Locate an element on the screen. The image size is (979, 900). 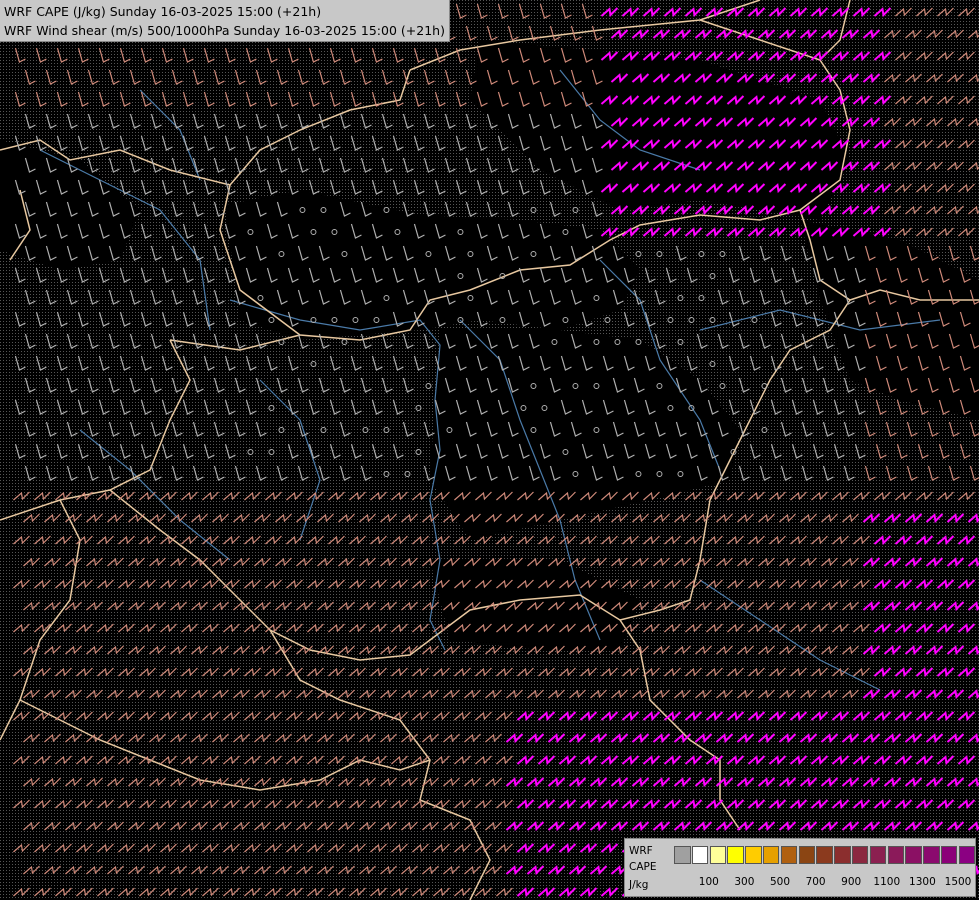
legend-tick-label: 300 is located at coordinates (744, 882).